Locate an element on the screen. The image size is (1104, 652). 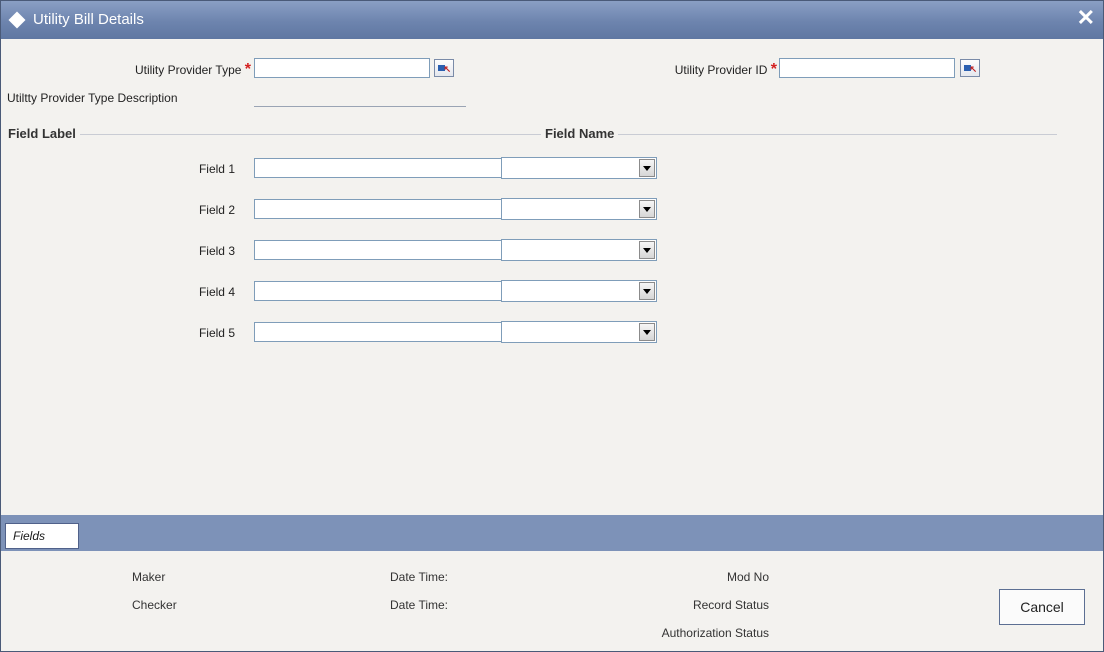
close-icon: ✕ is located at coordinates (1086, 18).